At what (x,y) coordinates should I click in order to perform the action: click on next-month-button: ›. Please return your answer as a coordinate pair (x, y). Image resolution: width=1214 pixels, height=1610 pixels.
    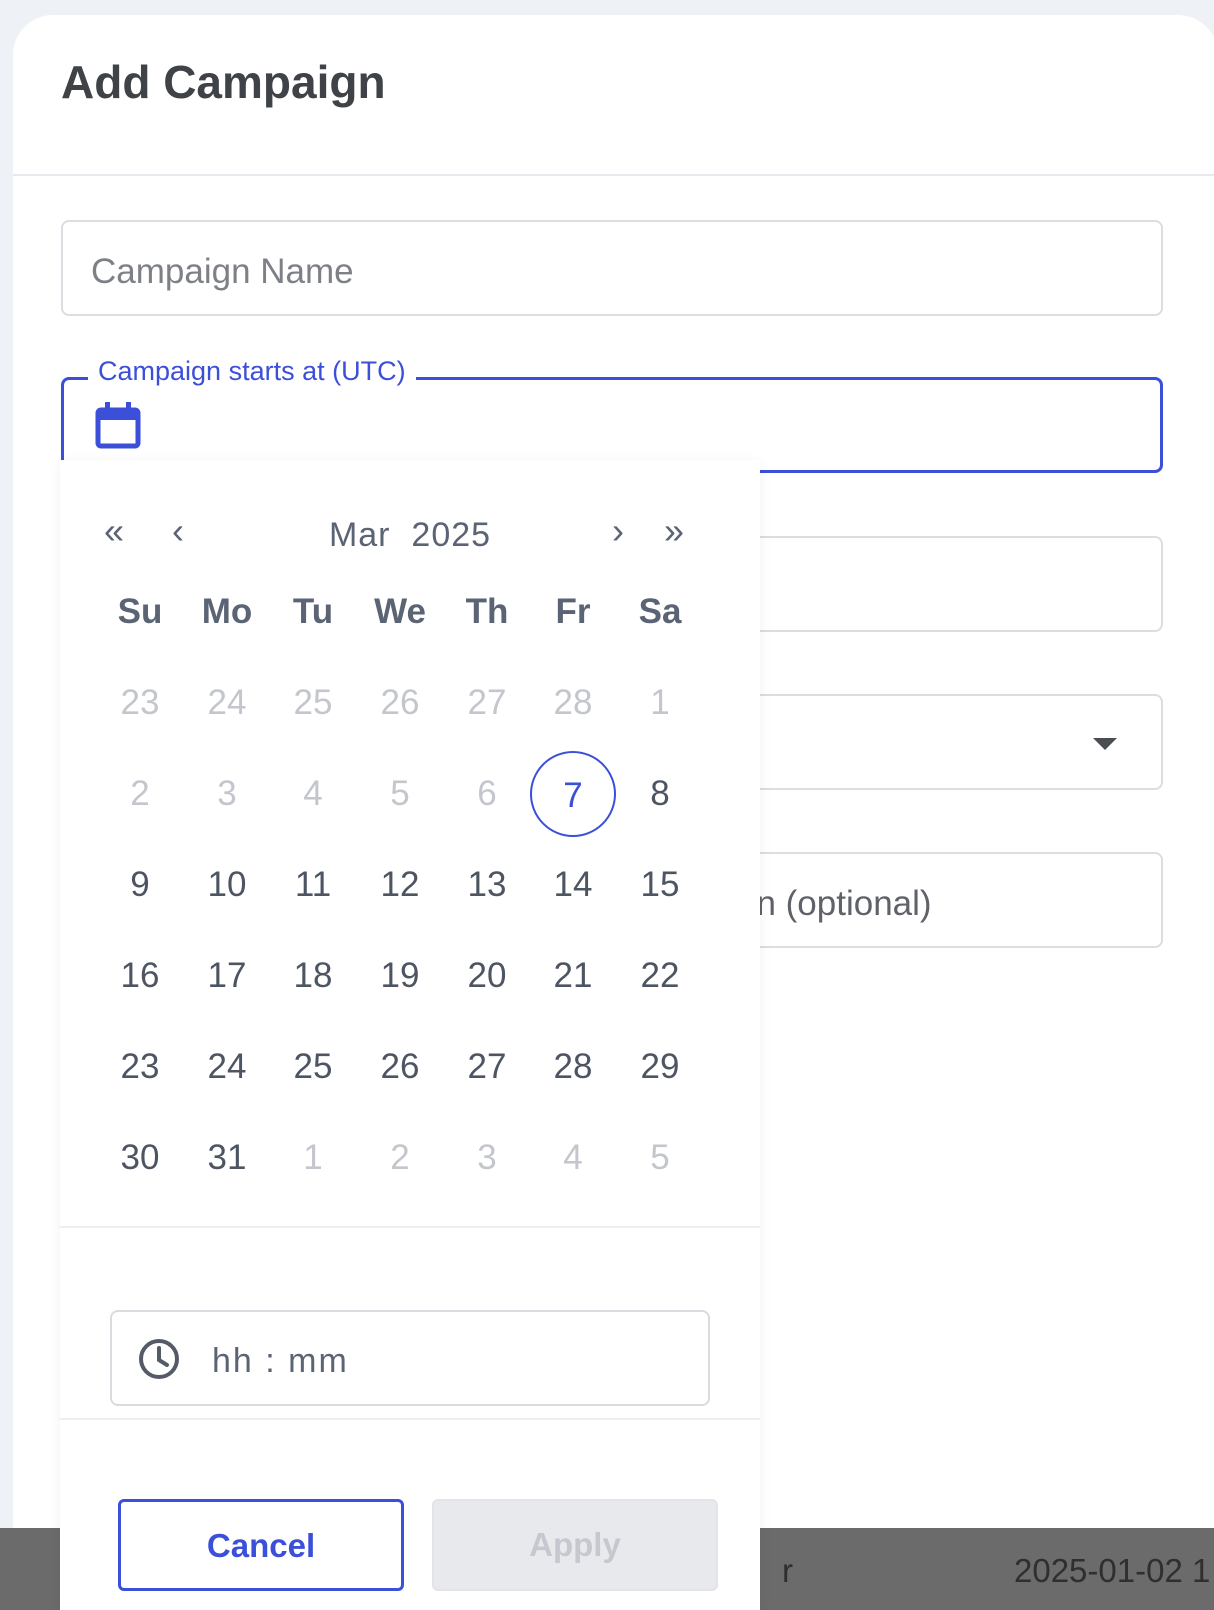
    Looking at the image, I should click on (618, 531).